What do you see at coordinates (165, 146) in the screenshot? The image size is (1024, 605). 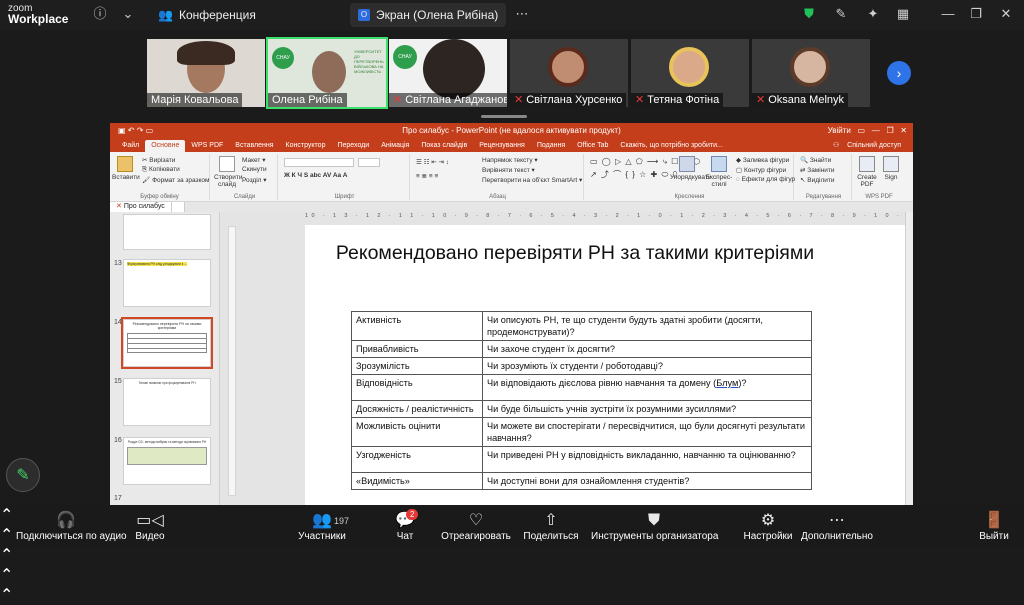 I see `ppt-tab-home: Основне` at bounding box center [165, 146].